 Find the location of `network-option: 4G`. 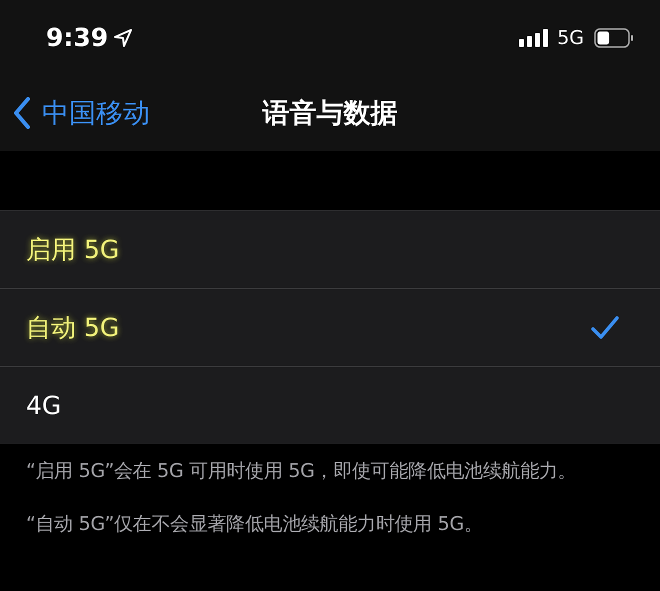

network-option: 4G is located at coordinates (330, 405).